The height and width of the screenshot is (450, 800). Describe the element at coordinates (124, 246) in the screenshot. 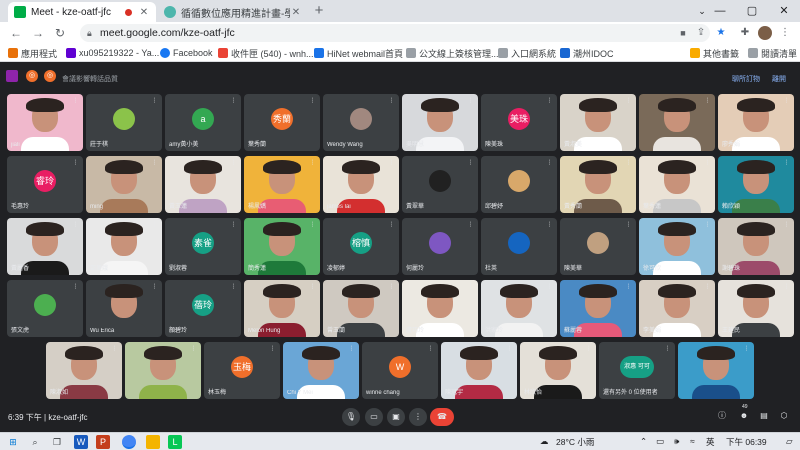

I see `participant-tile: ⋮ 邵美娥` at that location.